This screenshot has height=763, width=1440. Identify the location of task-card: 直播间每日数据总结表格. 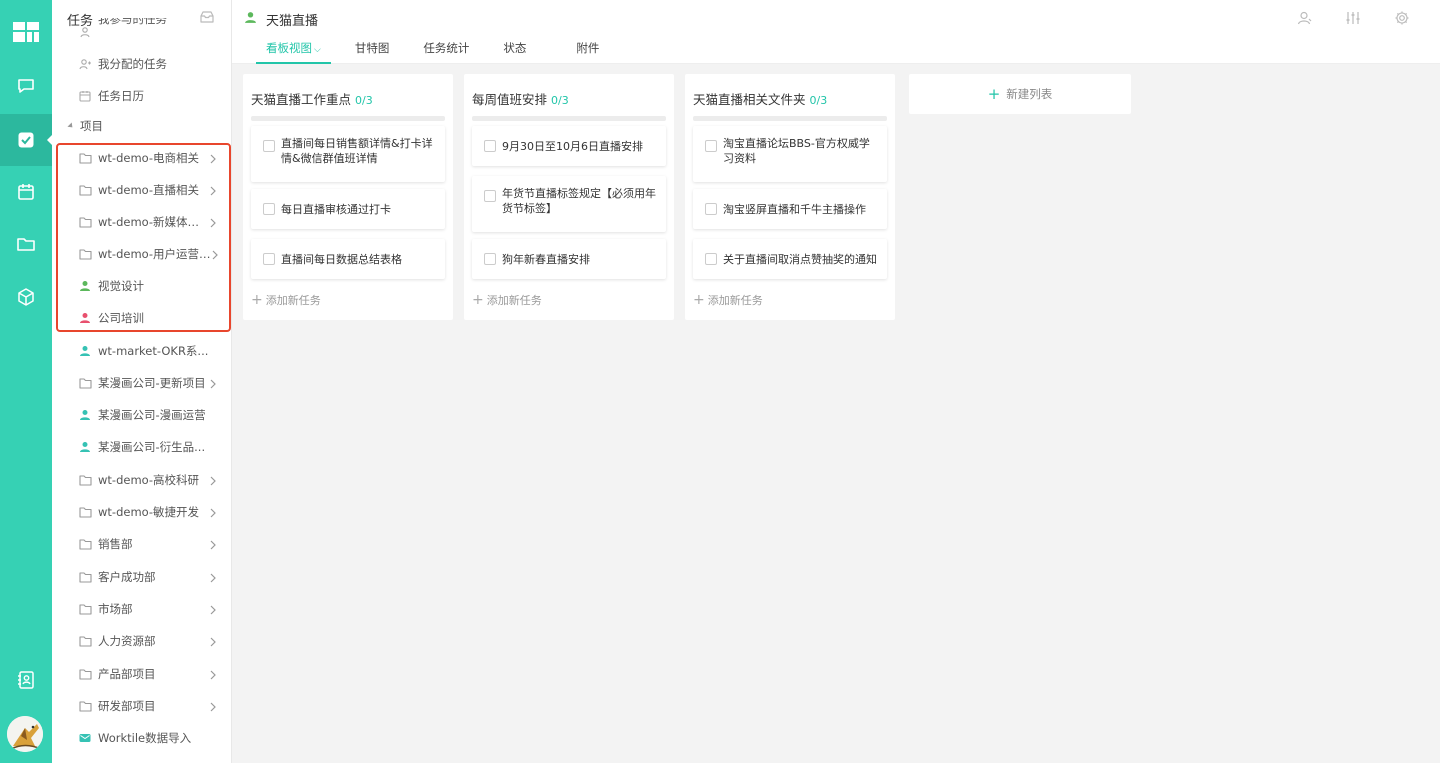
(348, 259).